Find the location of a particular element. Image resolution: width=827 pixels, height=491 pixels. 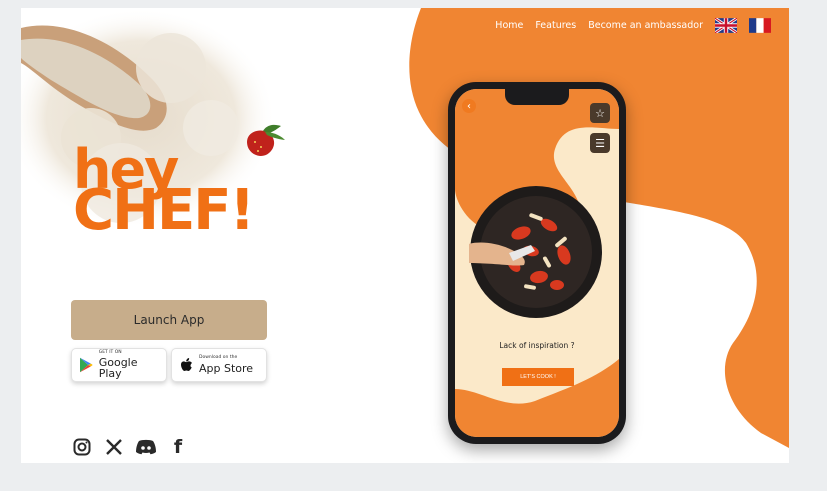

nav-features-link: Features is located at coordinates (555, 25).